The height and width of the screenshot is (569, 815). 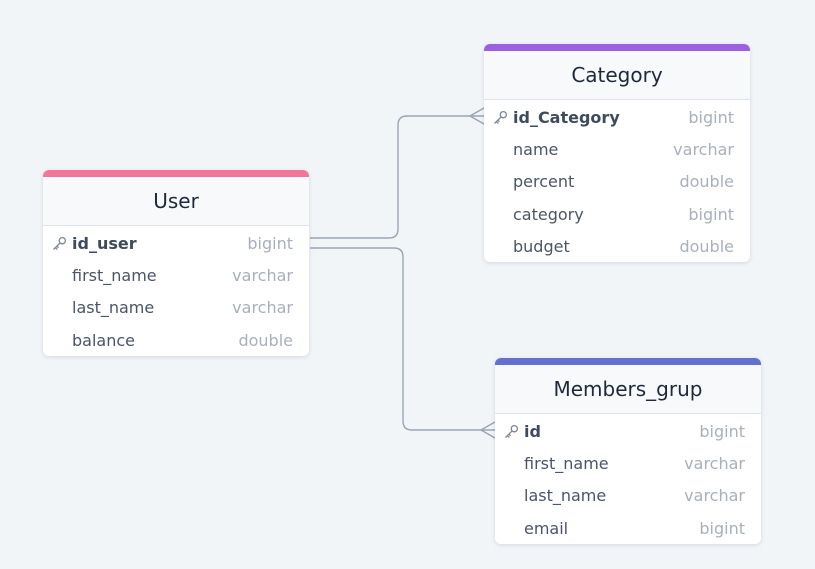 I want to click on relationship-user-category, so click(x=397, y=177).